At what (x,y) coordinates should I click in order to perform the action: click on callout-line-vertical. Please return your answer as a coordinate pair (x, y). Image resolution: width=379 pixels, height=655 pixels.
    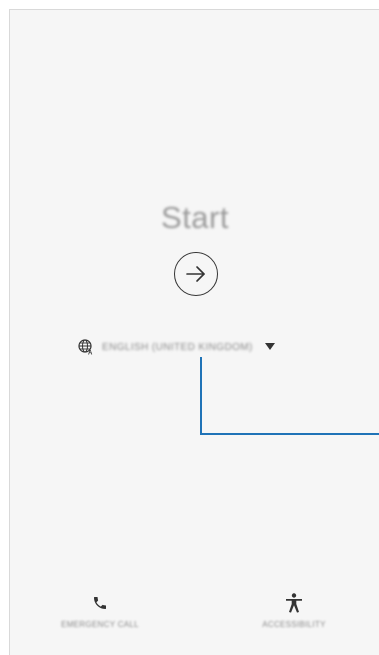
    Looking at the image, I should click on (201, 396).